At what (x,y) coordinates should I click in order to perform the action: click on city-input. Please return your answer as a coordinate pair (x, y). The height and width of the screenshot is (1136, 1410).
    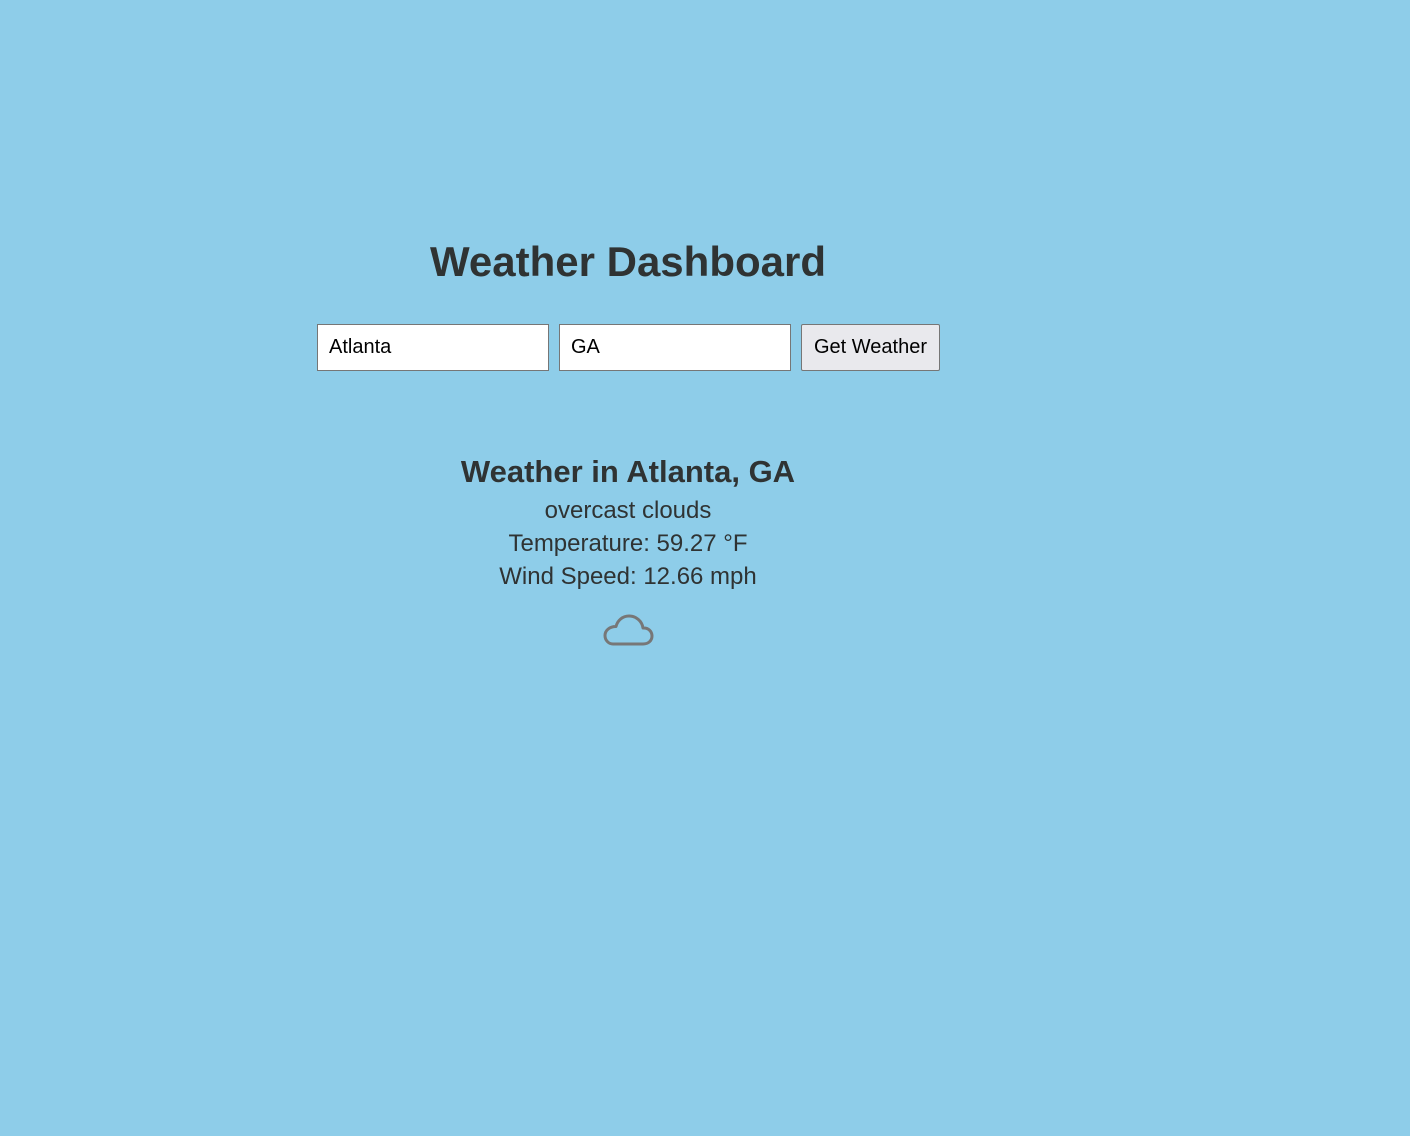
    Looking at the image, I should click on (433, 347).